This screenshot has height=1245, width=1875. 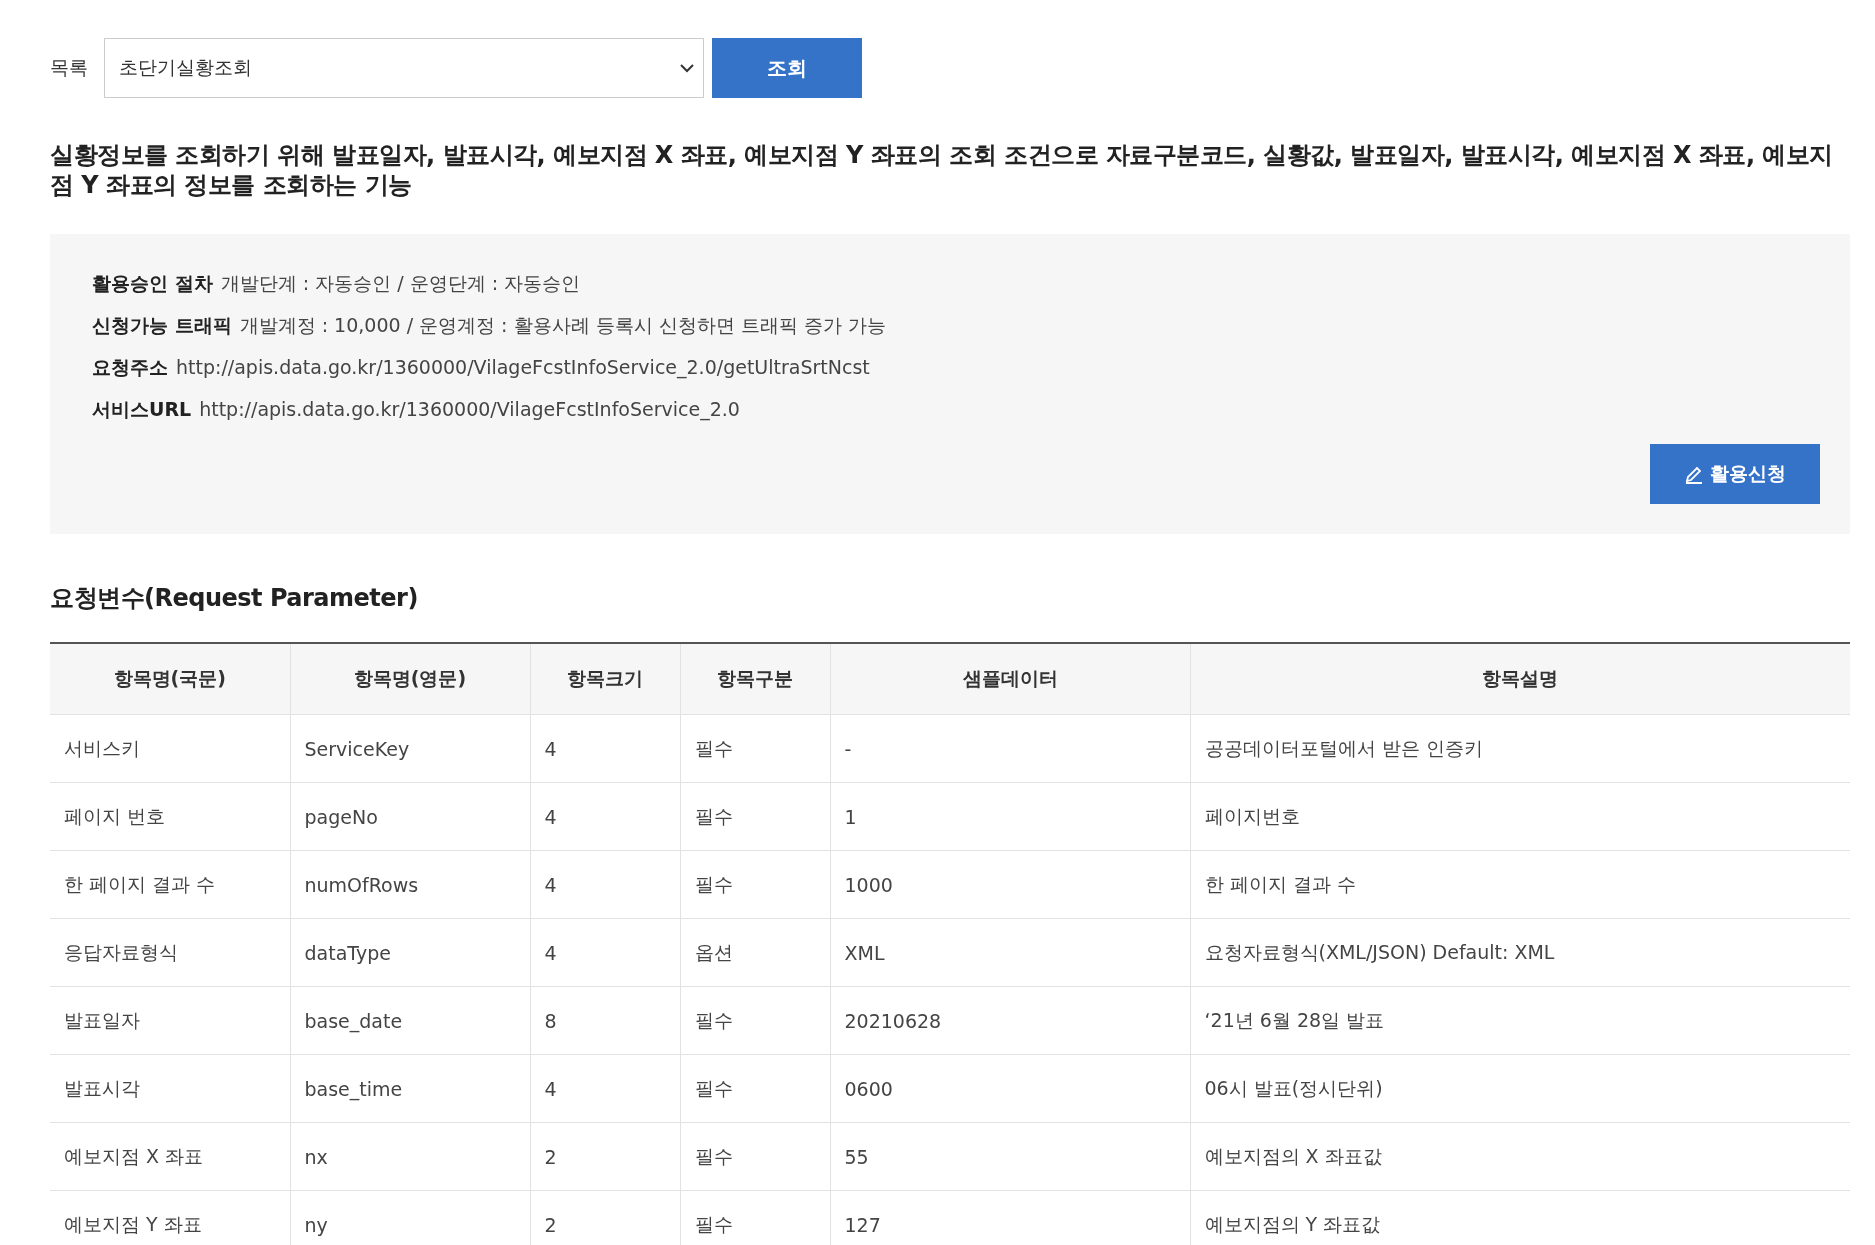 What do you see at coordinates (170, 748) in the screenshot?
I see `table-cell: 서비스키` at bounding box center [170, 748].